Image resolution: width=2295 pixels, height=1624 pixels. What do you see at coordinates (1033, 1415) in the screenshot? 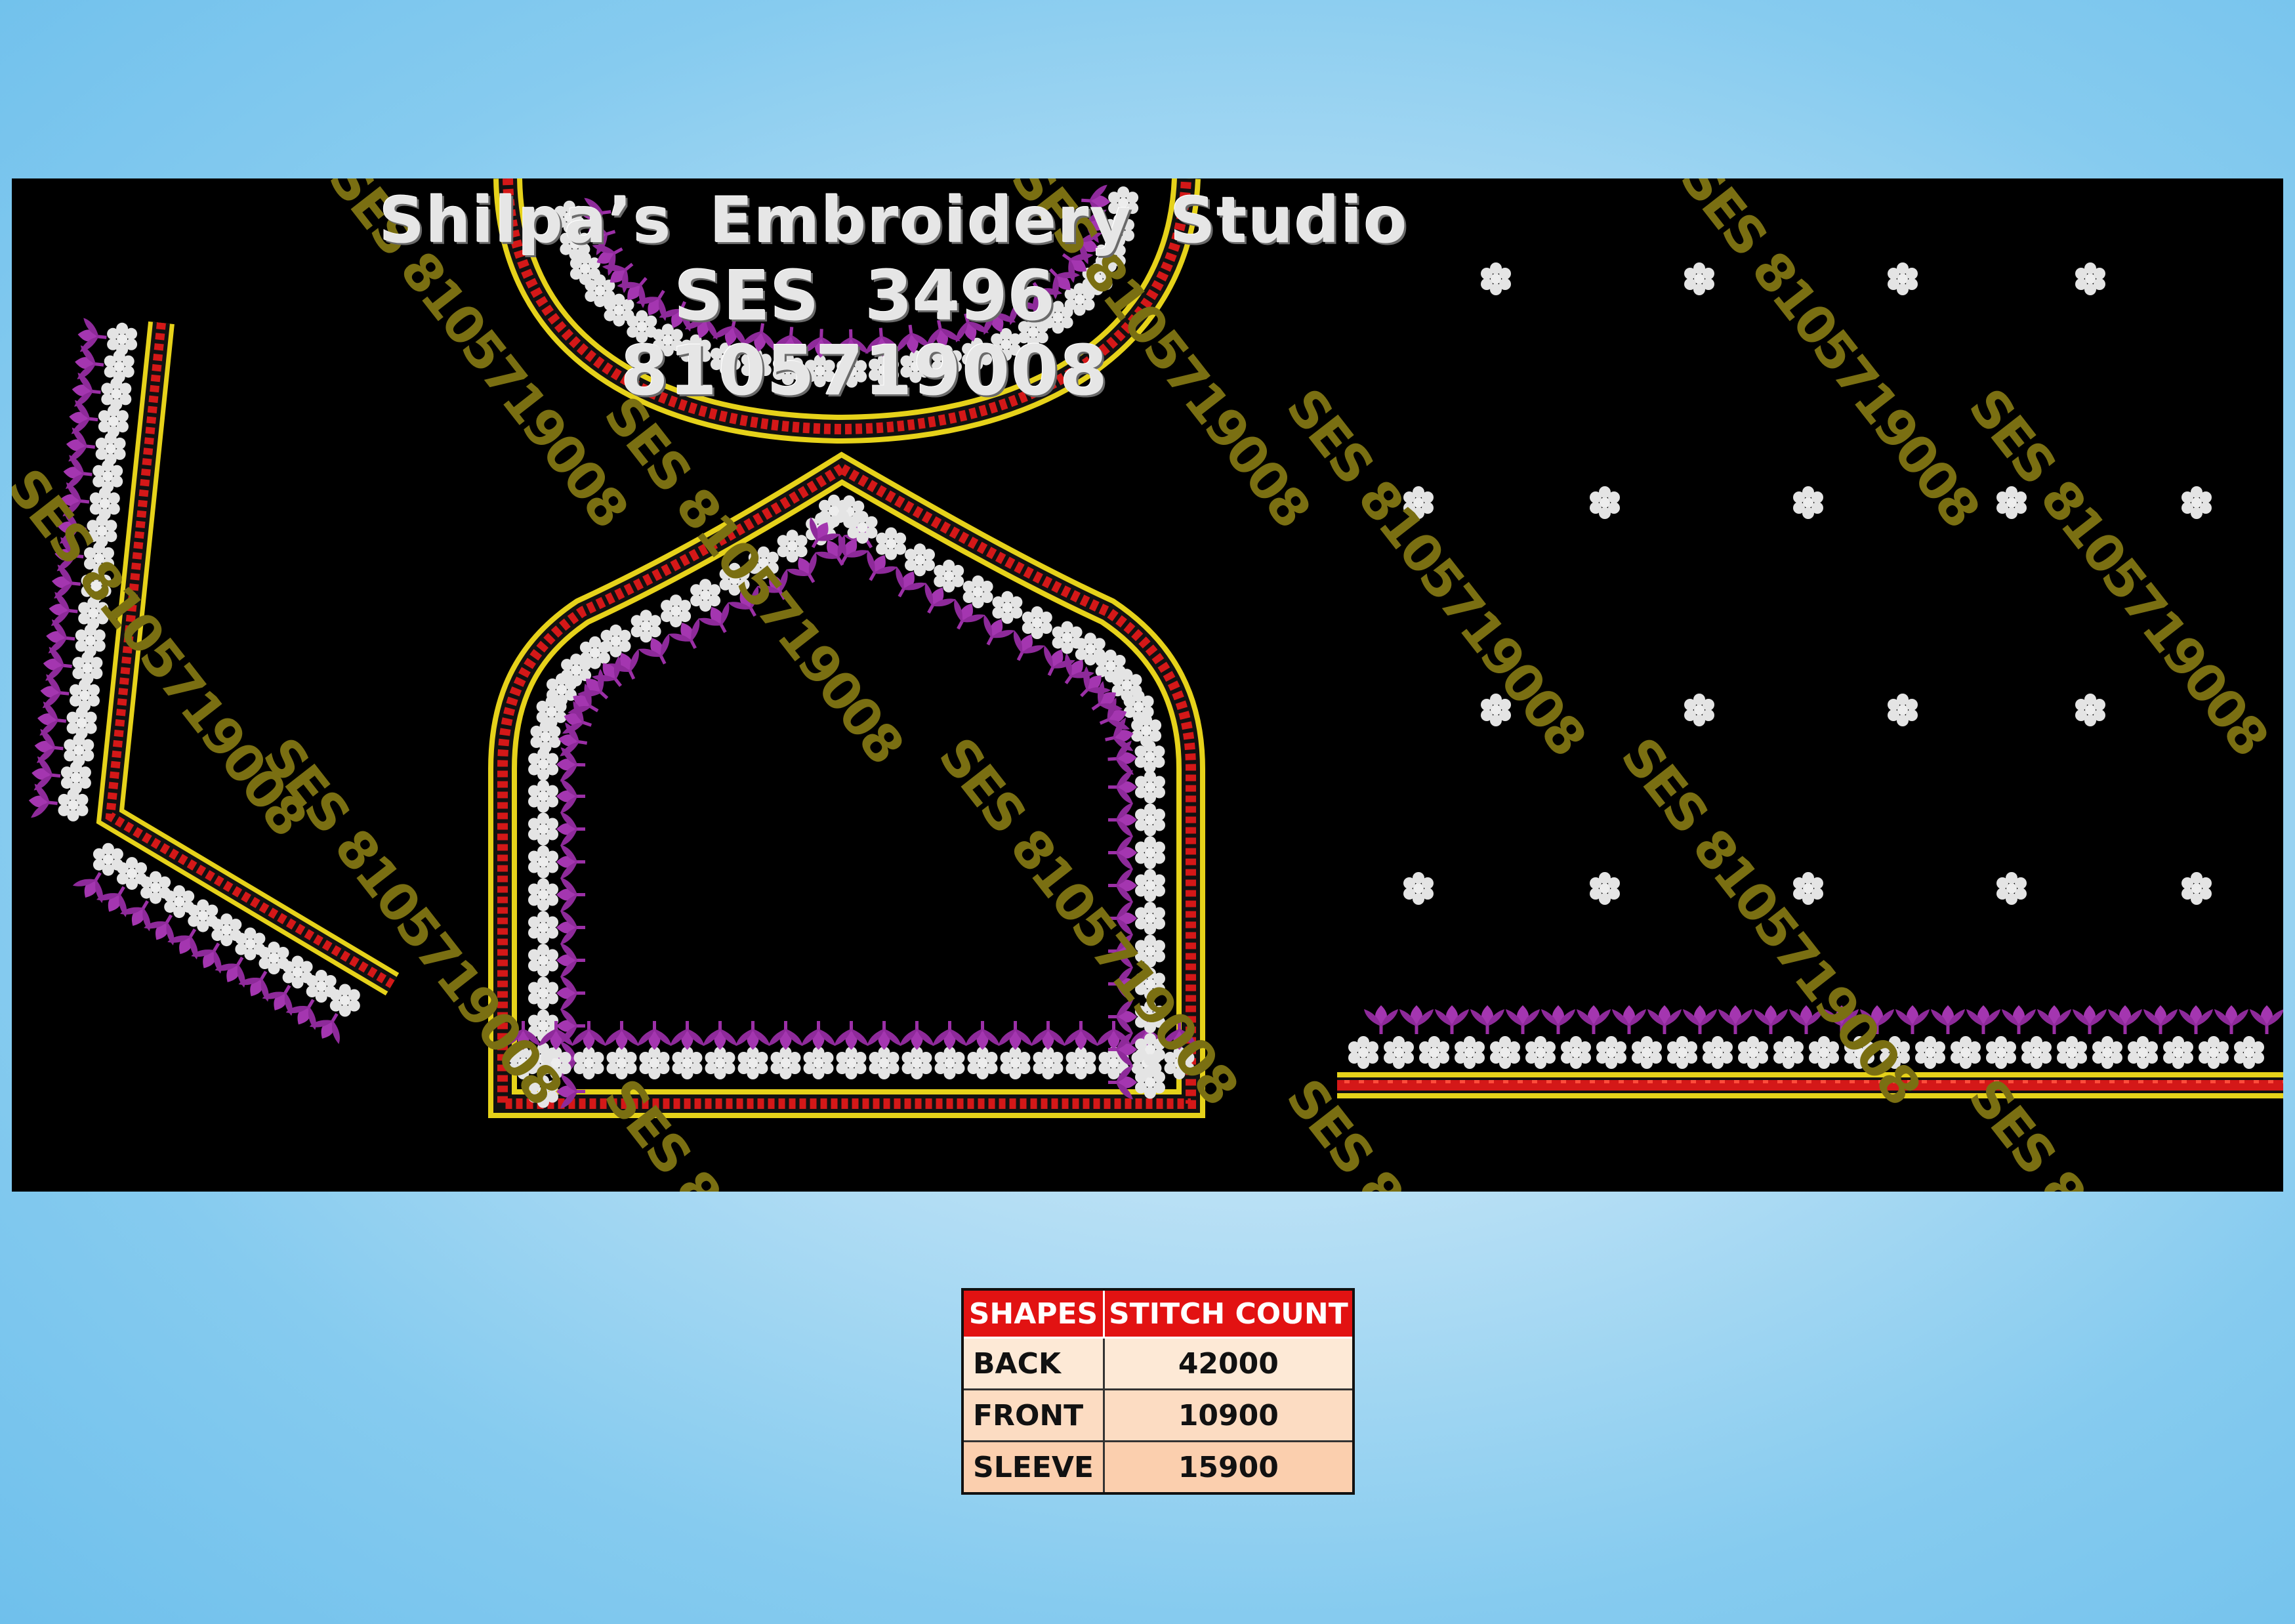
I see `shape-name: FRONT` at bounding box center [1033, 1415].